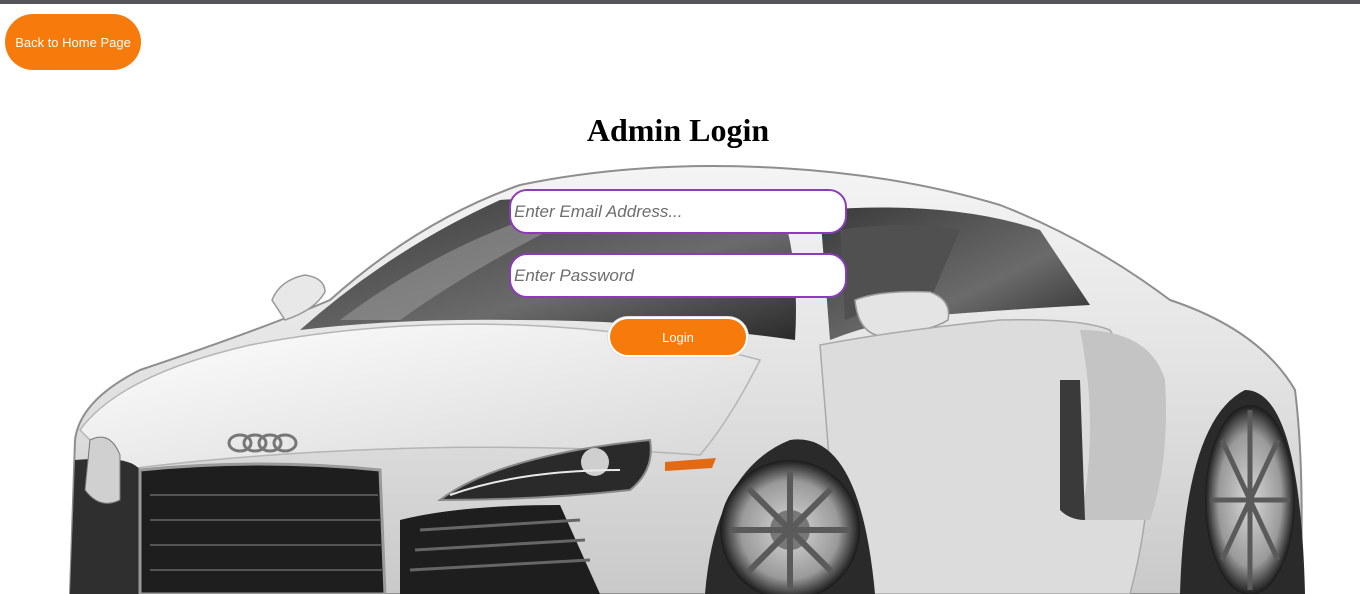  Describe the element at coordinates (678, 275) in the screenshot. I see `password-field` at that location.